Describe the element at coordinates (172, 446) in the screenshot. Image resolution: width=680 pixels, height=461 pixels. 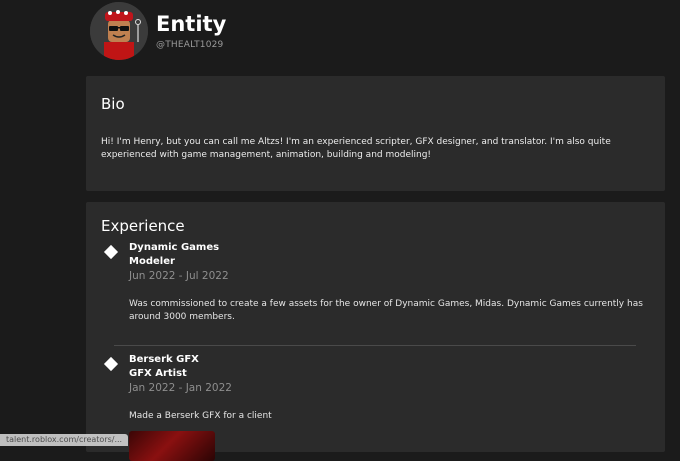
I see `gfx-thumbnail` at that location.